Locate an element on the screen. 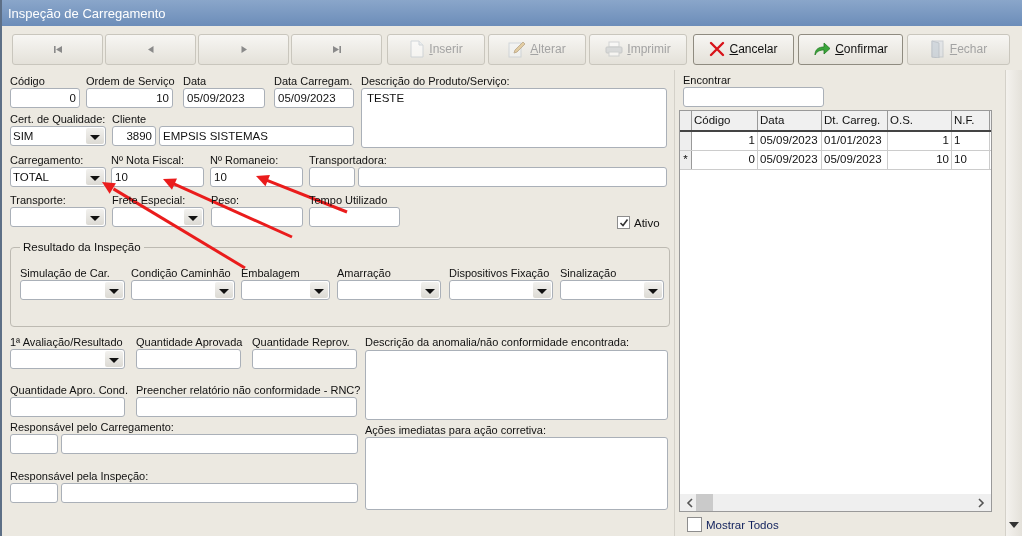  field-label: Nº Romaneio: is located at coordinates (244, 160).